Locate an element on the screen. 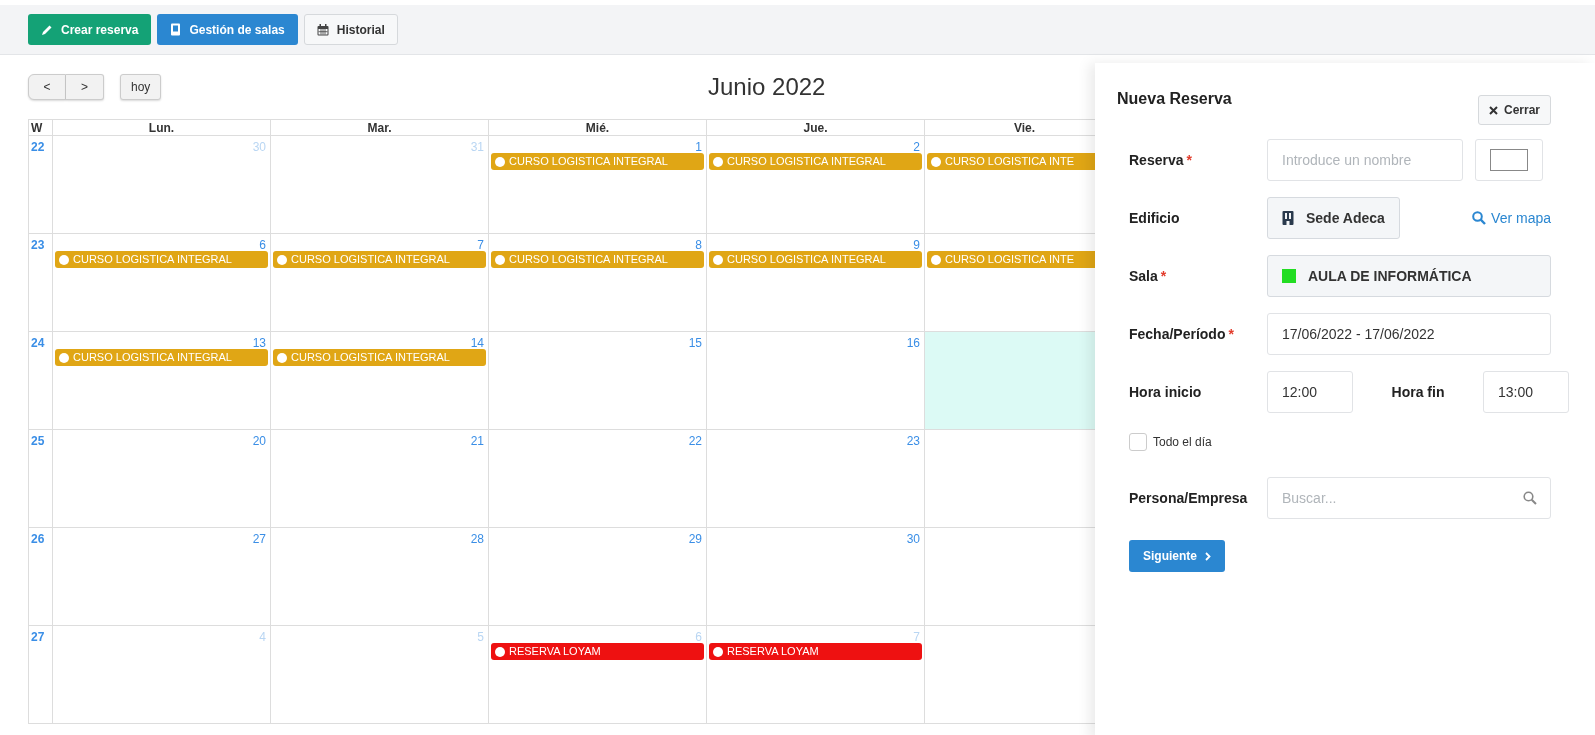 The image size is (1595, 735). column-header: W is located at coordinates (41, 127).